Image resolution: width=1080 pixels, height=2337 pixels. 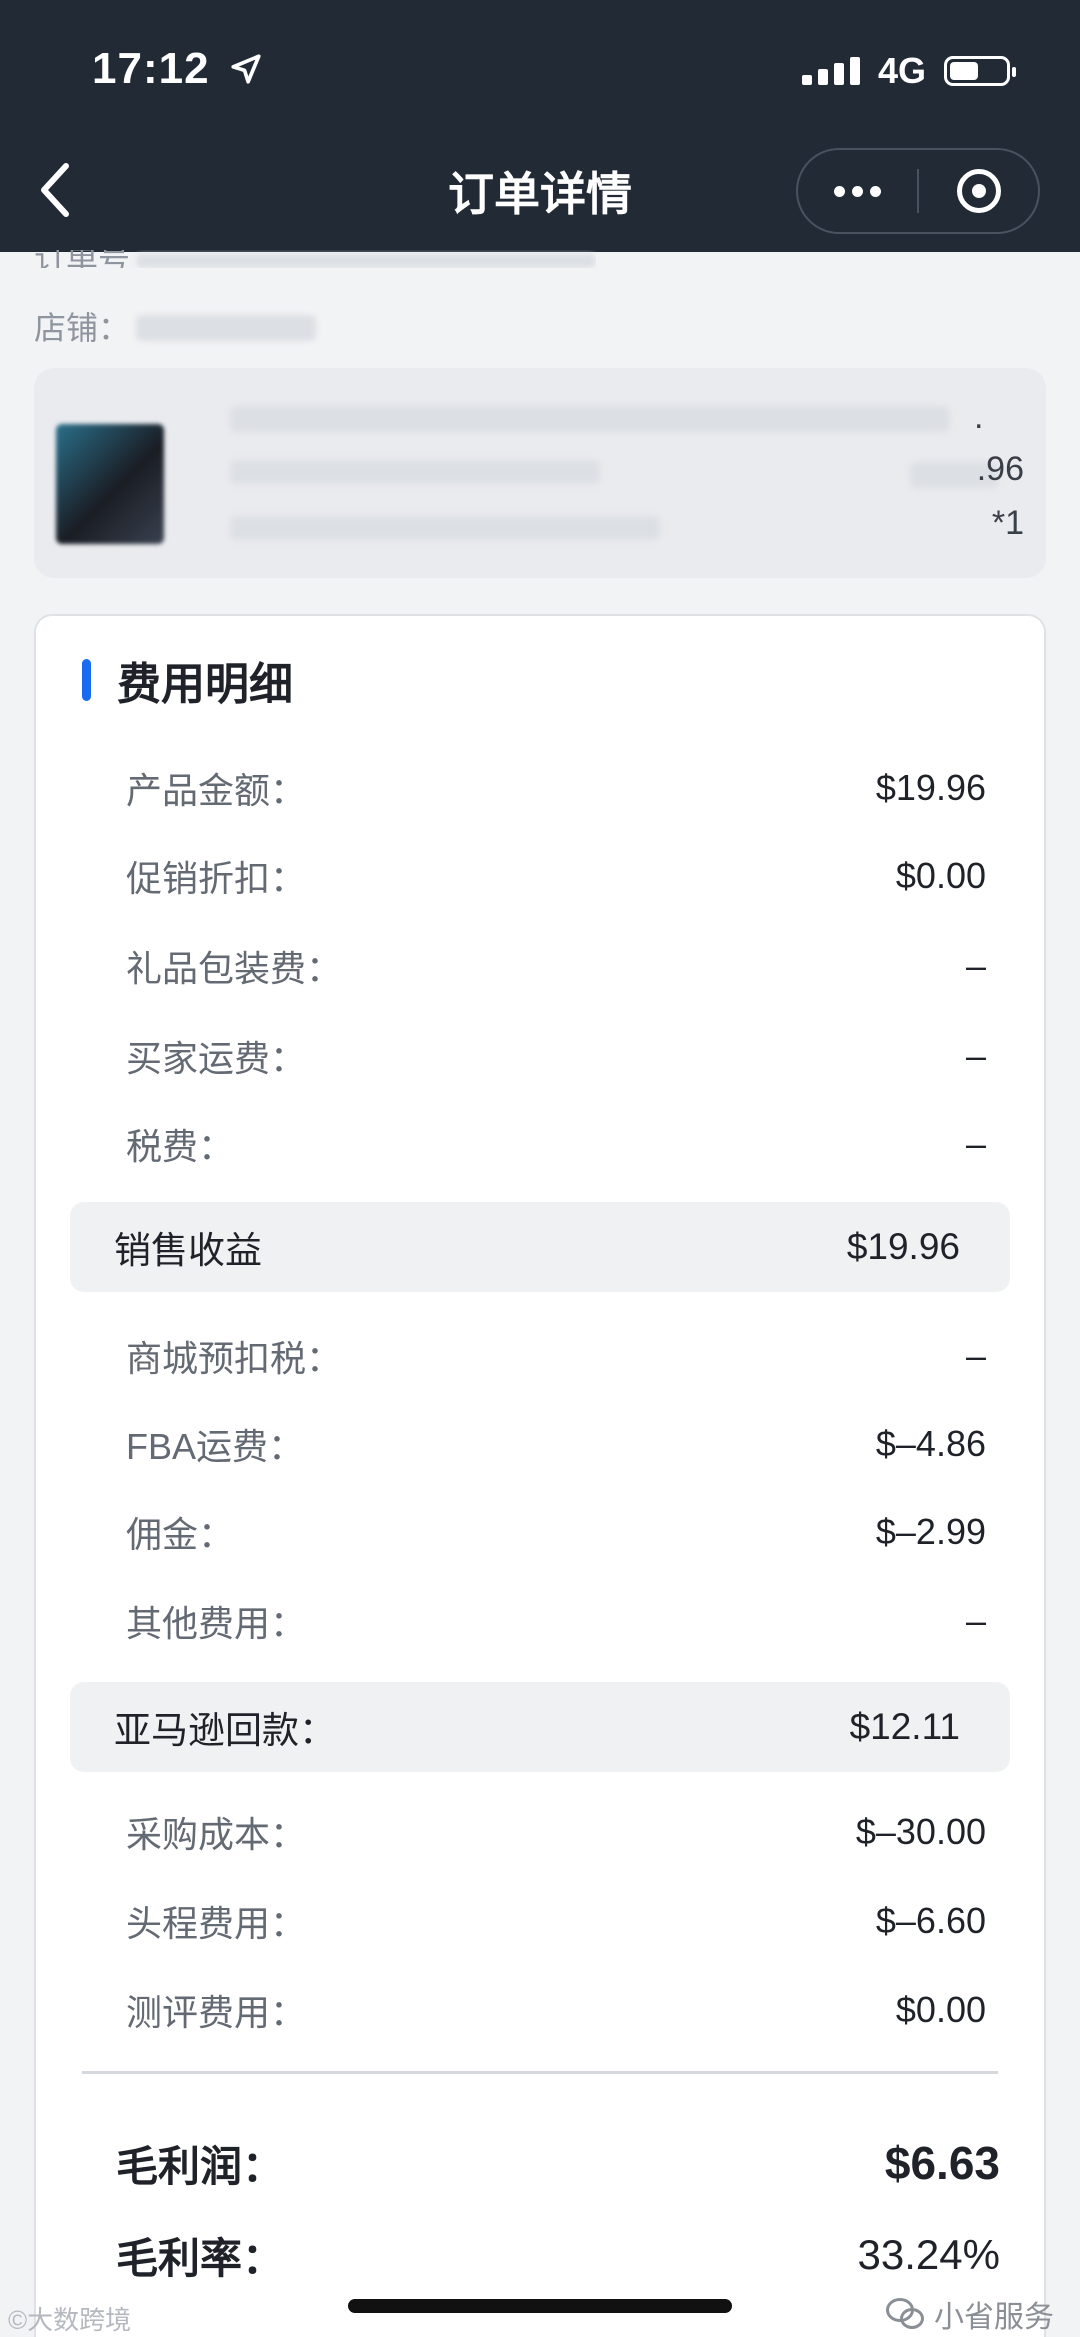 What do you see at coordinates (540, 2072) in the screenshot?
I see `total-divider` at bounding box center [540, 2072].